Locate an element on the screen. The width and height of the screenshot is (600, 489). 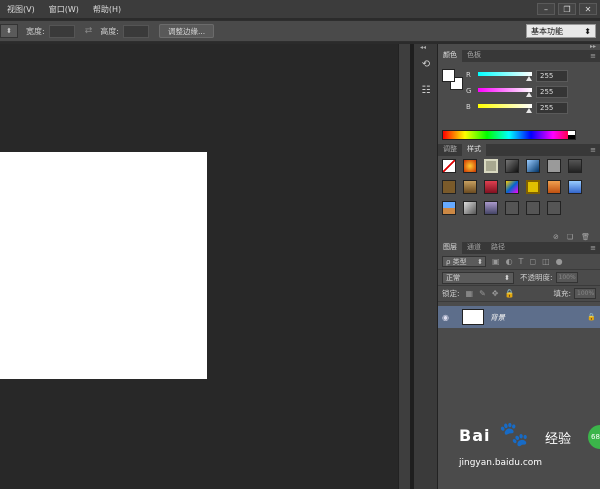
lock-transparency-icon: ▦ is located at coordinates (470, 293).